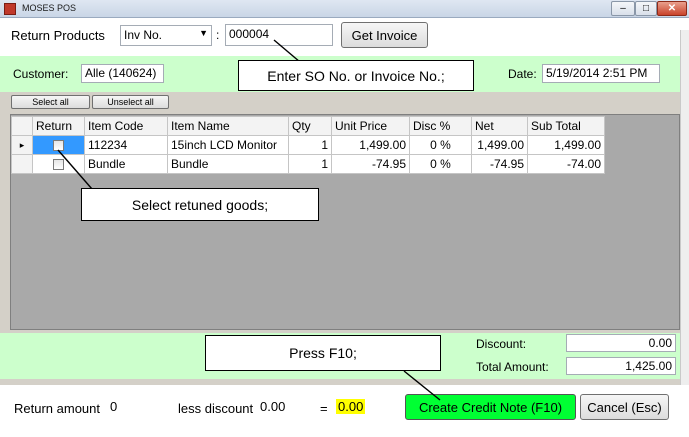 Image resolution: width=689 pixels, height=437 pixels. What do you see at coordinates (422, 385) in the screenshot?
I see `callout-line-f10` at bounding box center [422, 385].